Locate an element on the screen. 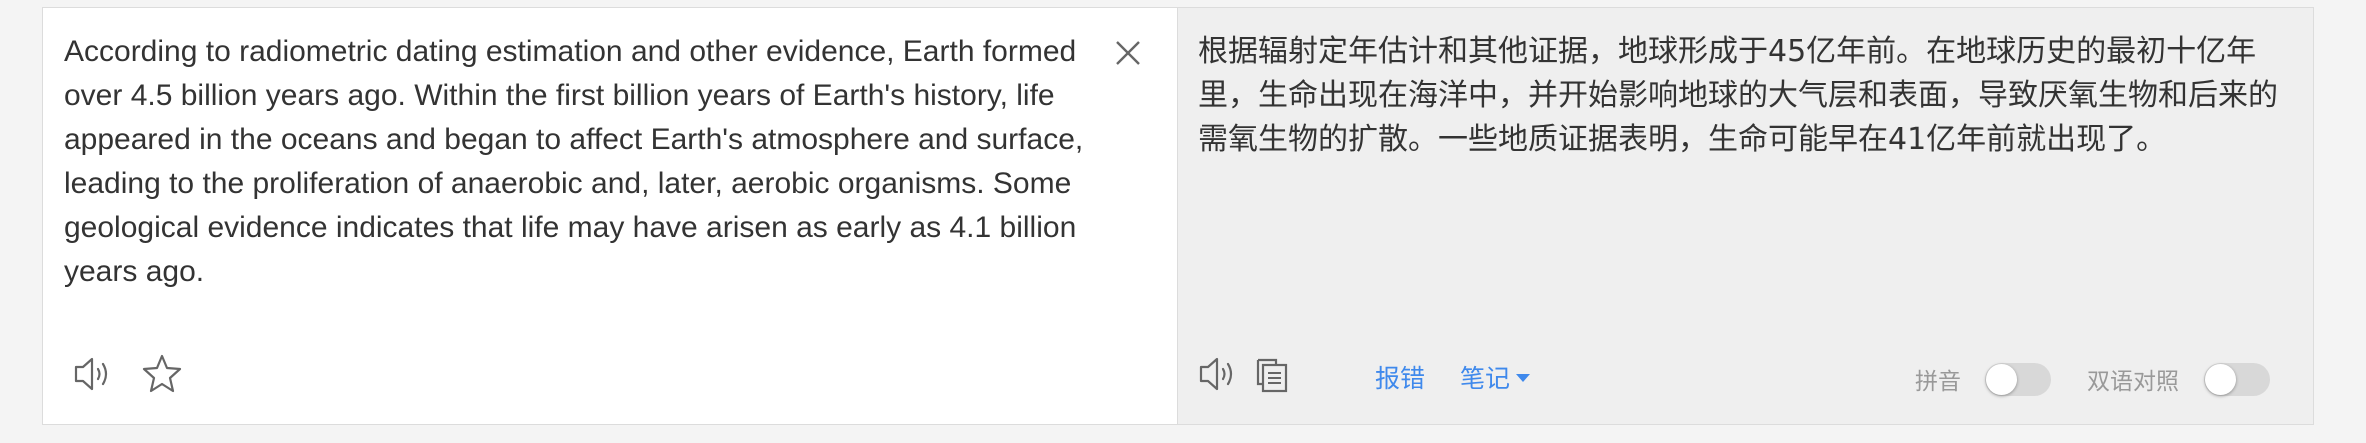 The width and height of the screenshot is (2366, 443). copy-button is located at coordinates (1272, 374).